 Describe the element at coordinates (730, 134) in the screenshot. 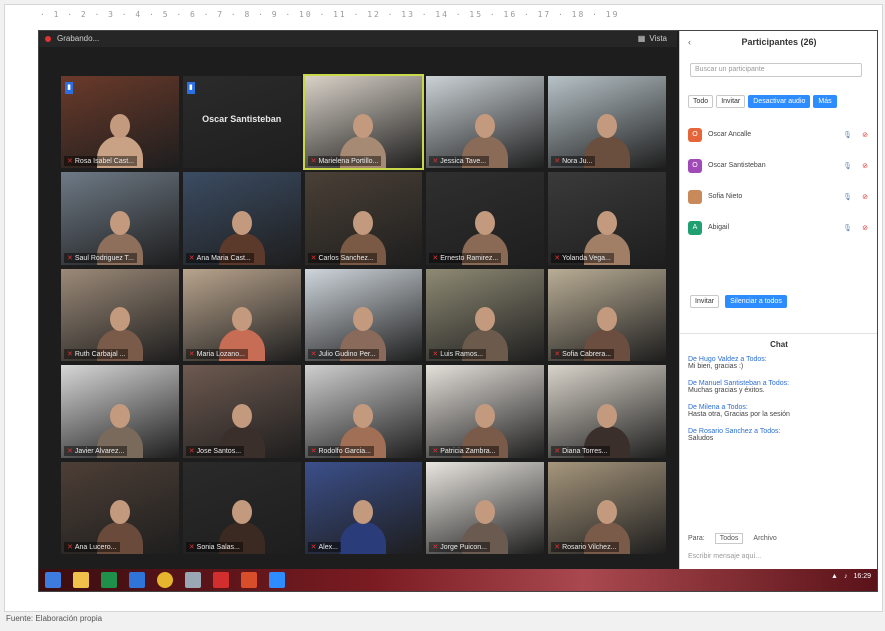

I see `participant-list-name: Oscar Ancalle` at that location.